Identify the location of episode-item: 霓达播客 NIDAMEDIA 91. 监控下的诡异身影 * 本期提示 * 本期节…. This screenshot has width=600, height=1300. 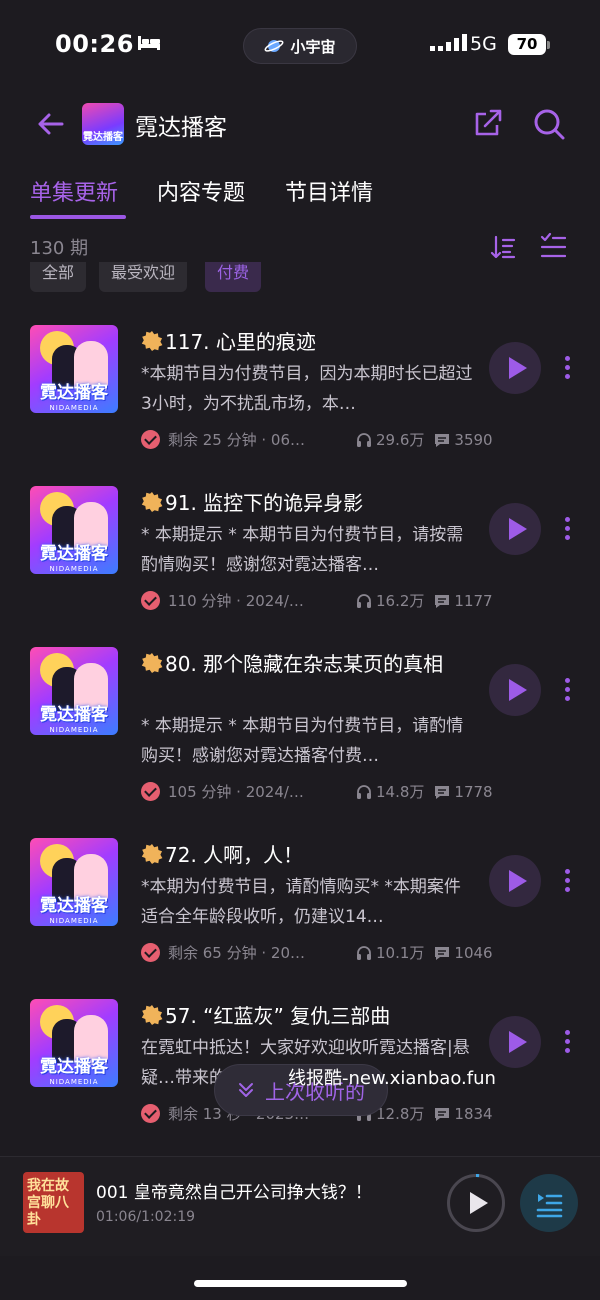
(300, 566).